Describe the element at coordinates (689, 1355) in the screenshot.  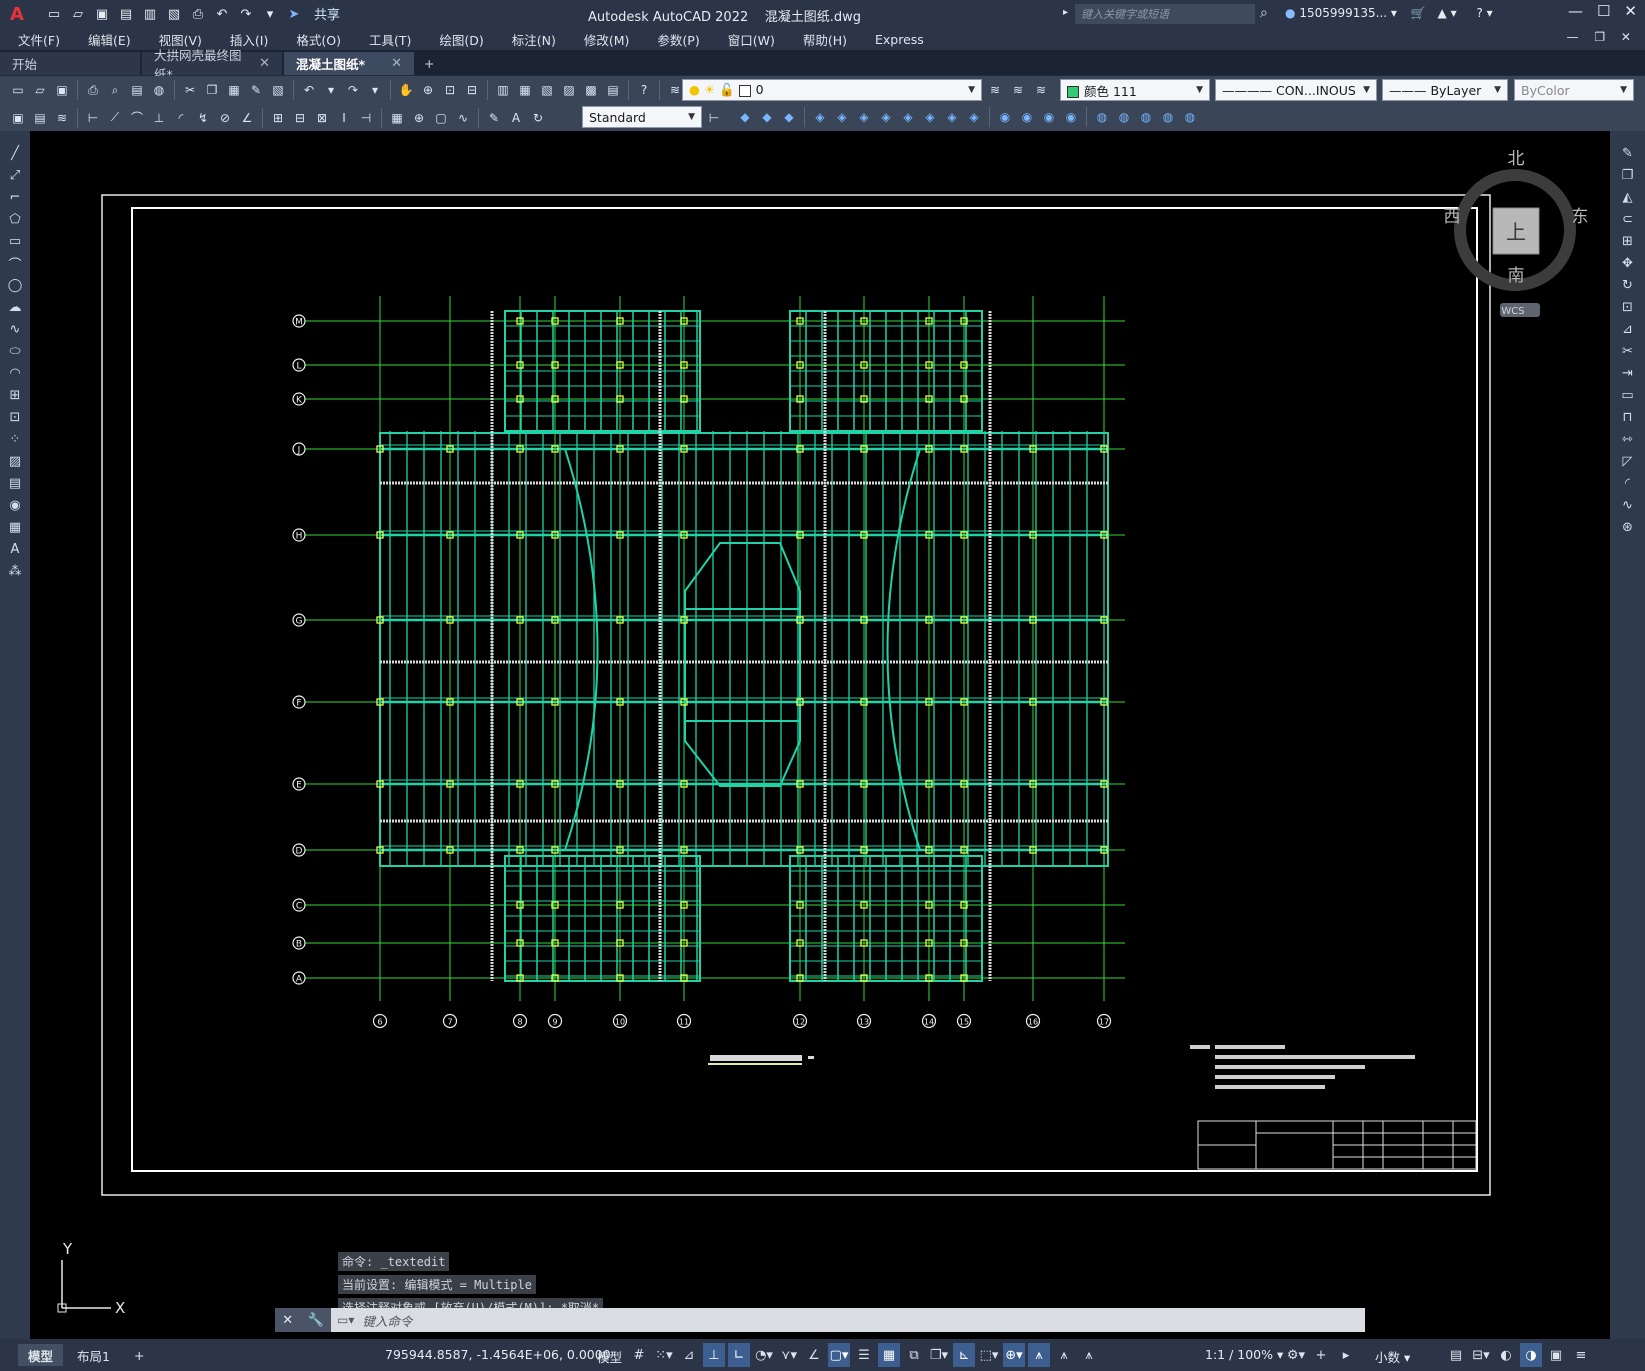
I see `infer-constraints-icon: ⊿` at that location.